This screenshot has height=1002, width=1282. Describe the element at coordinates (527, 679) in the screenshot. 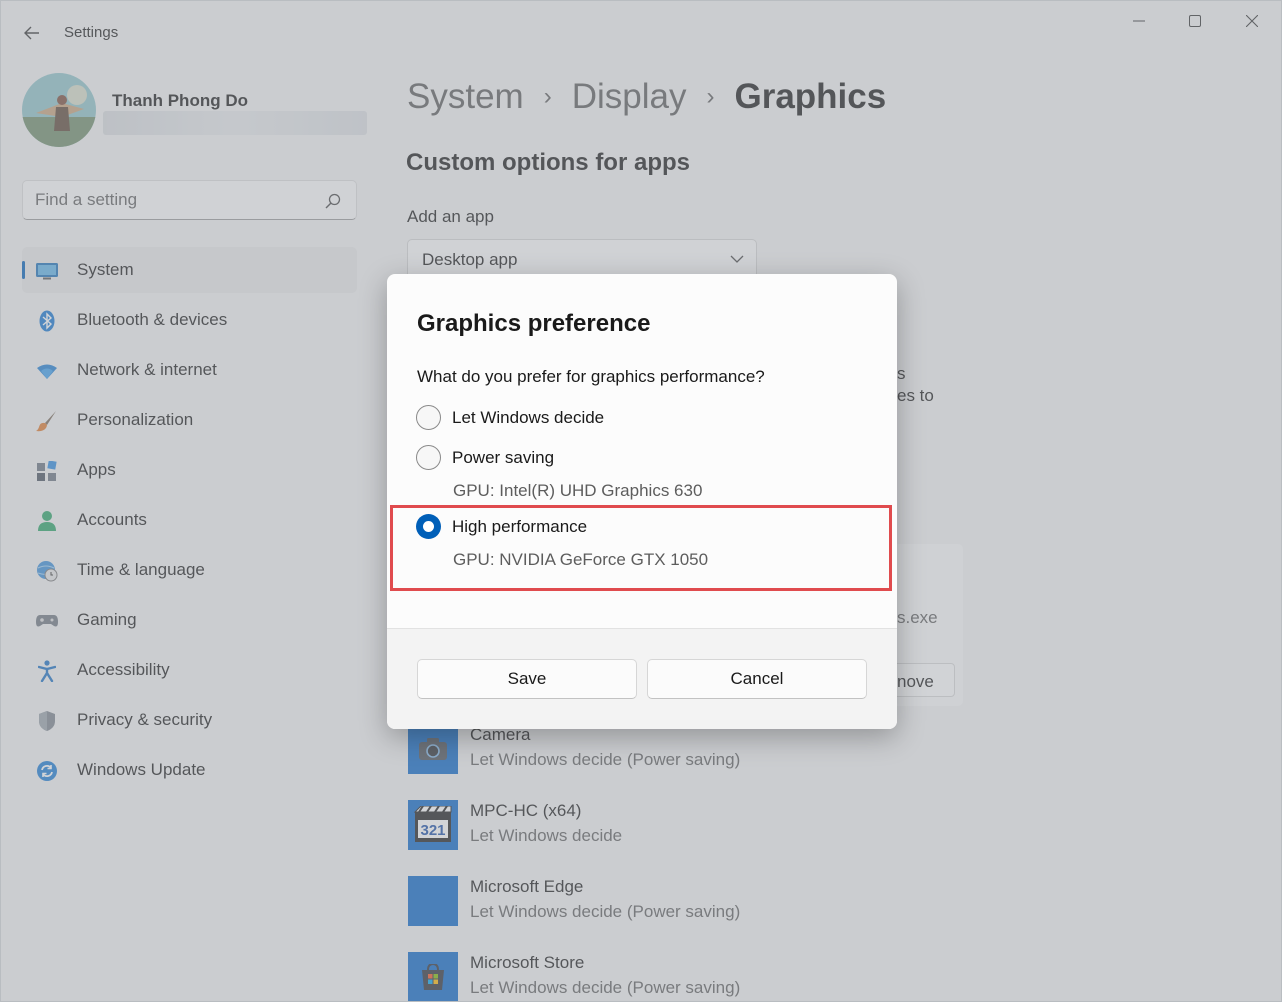

I see `save-button: Save` at that location.